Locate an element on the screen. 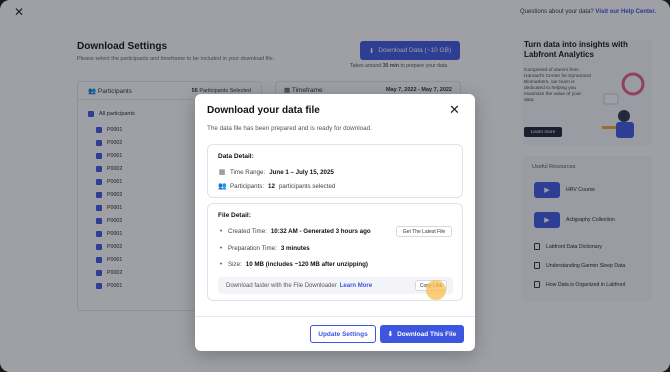 The image size is (670, 372). users-icon: 👥 is located at coordinates (222, 186).